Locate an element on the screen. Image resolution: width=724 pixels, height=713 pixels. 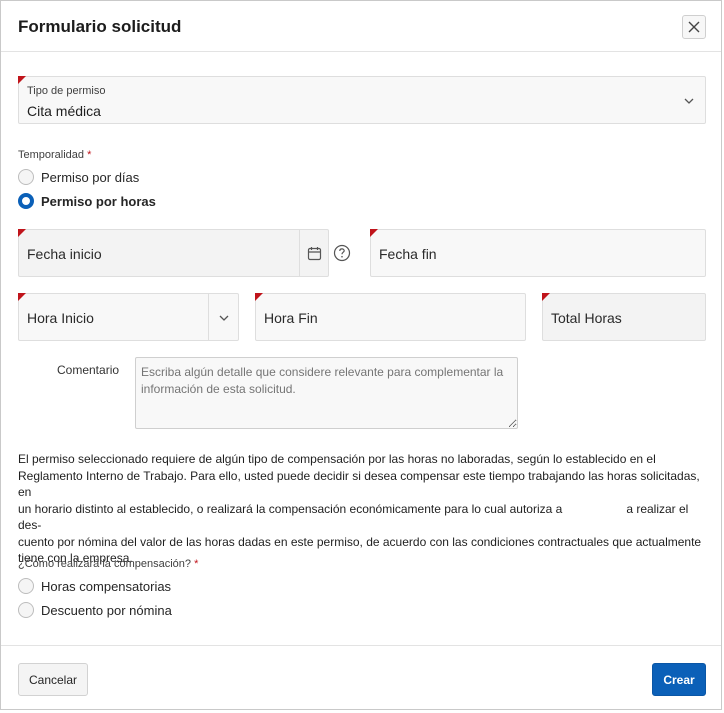
radio-label: Permiso por días is located at coordinates (90, 177).